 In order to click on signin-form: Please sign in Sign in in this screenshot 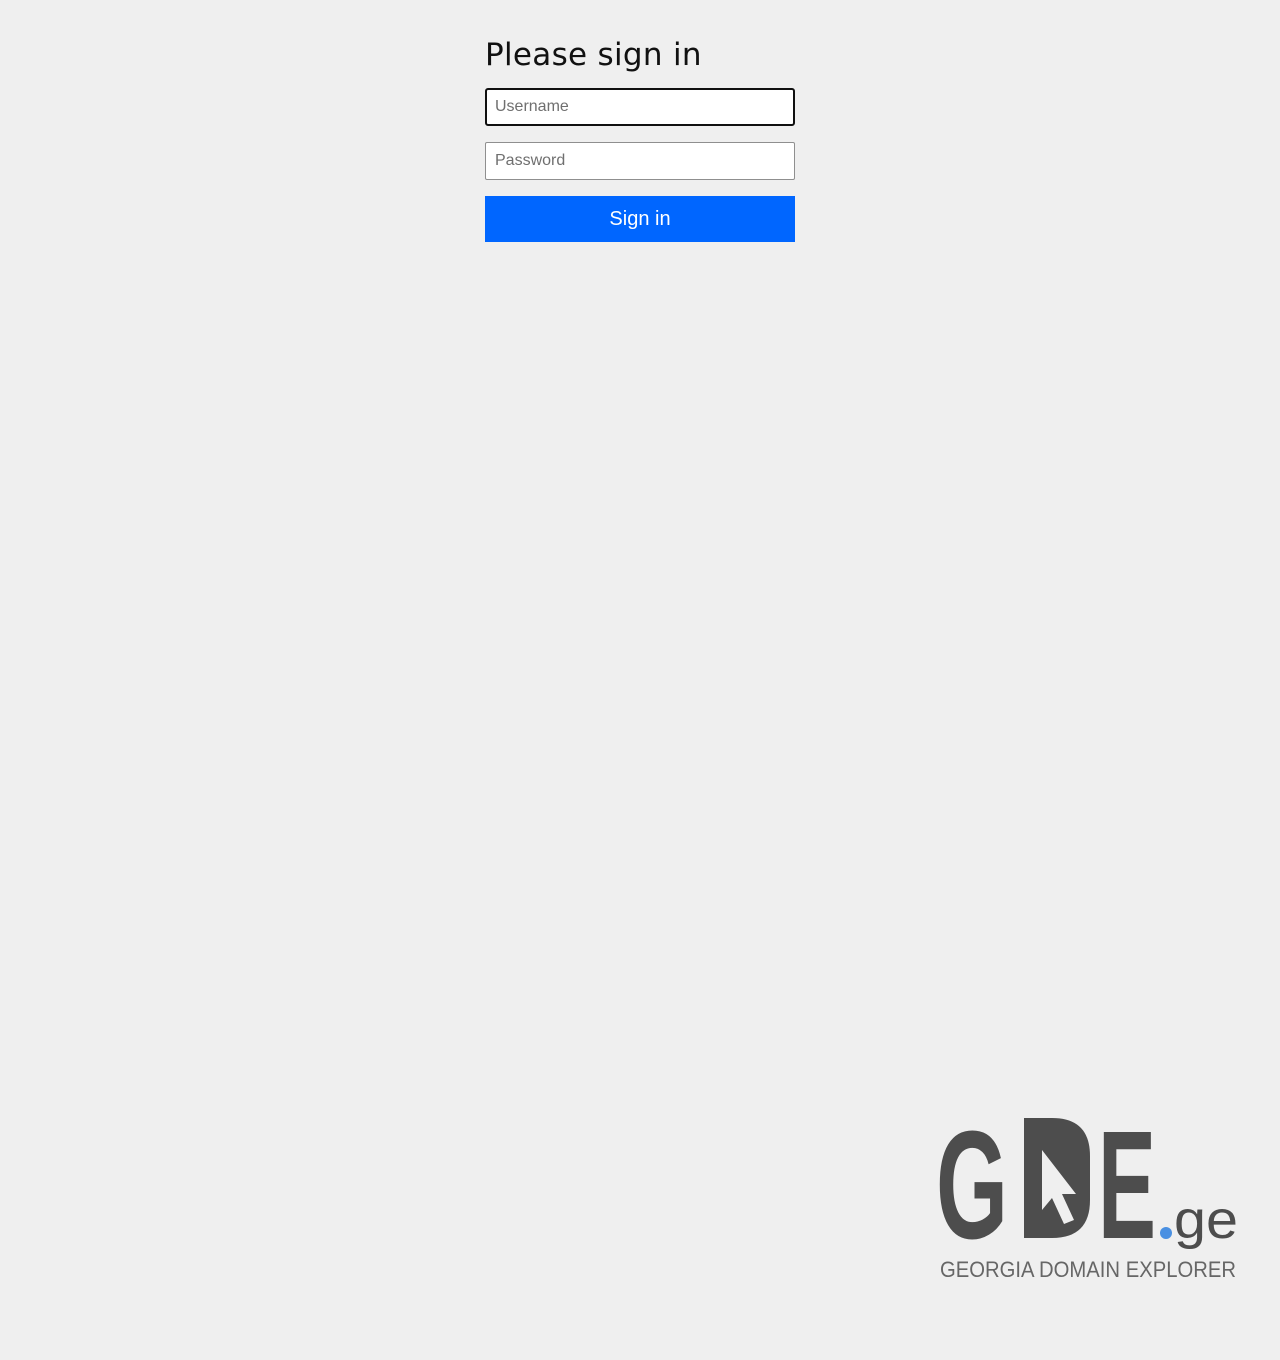, I will do `click(640, 137)`.